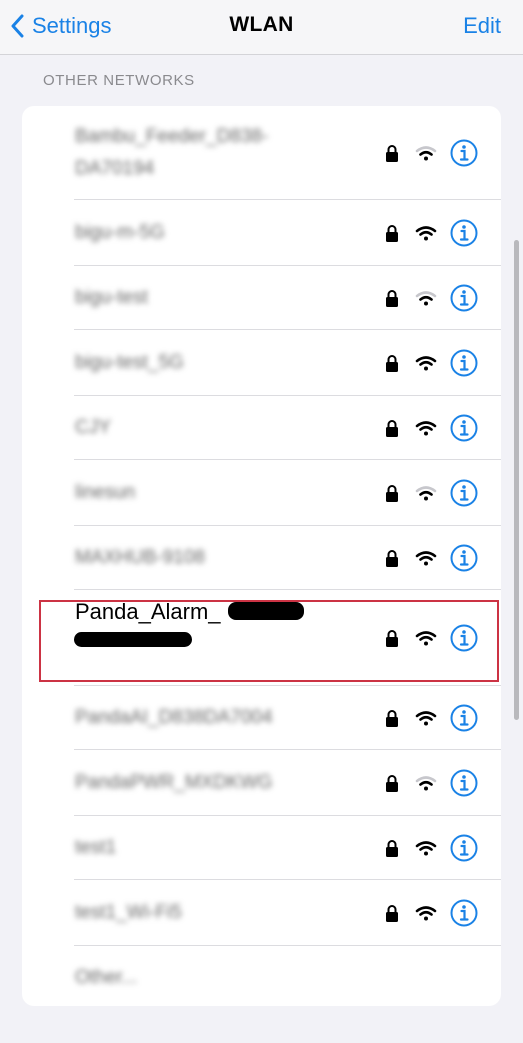 Image resolution: width=523 pixels, height=1043 pixels. I want to click on navigation-bar: Settings WLAN Edit, so click(261, 27).